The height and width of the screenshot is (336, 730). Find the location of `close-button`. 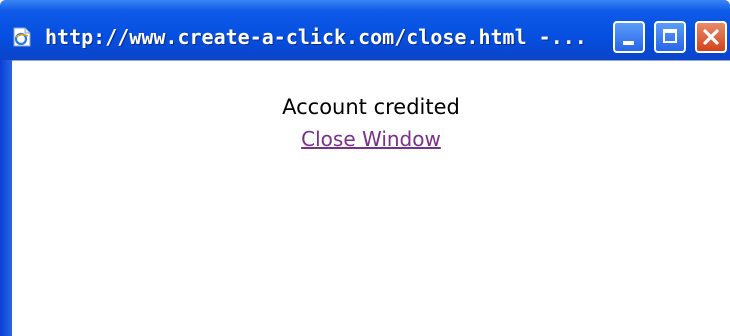

close-button is located at coordinates (711, 37).